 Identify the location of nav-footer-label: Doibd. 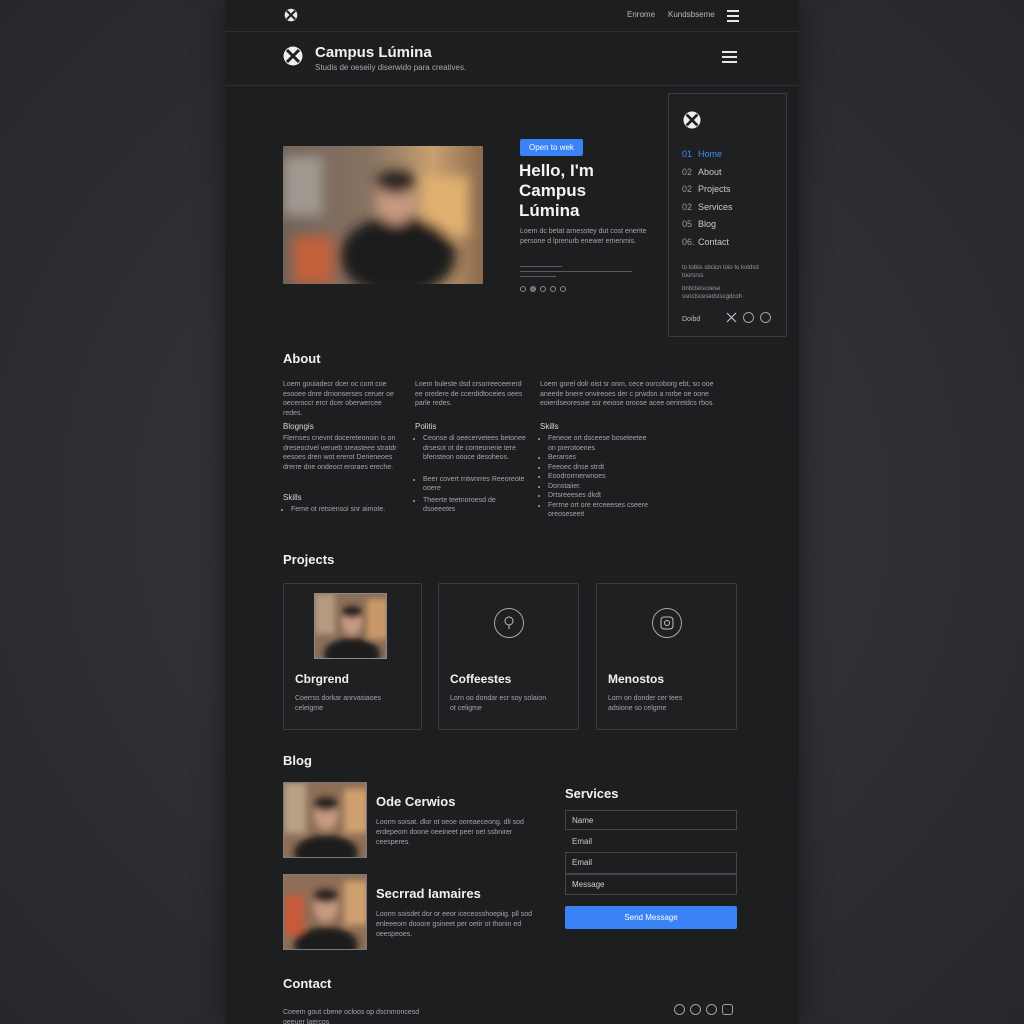
(691, 319).